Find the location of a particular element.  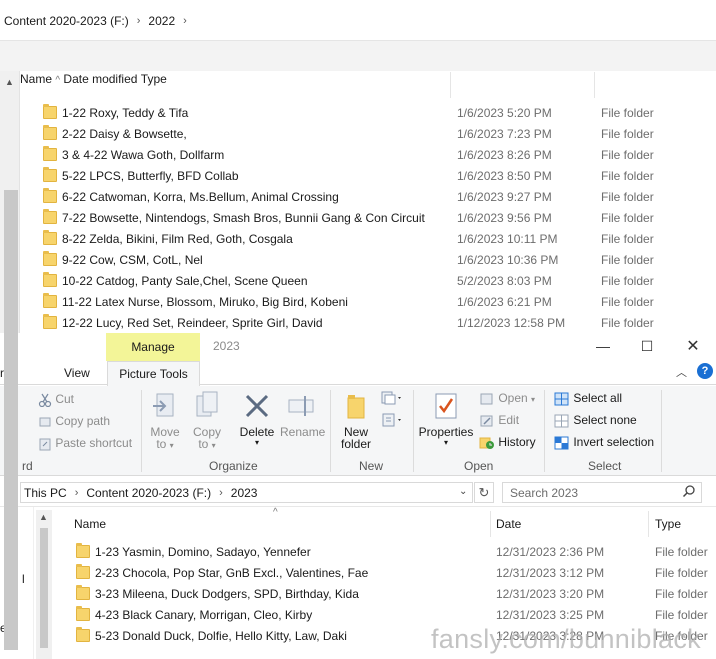

row-name: 4-23 Black Canary, Morrigan, Cleo, Kirby is located at coordinates (204, 615).